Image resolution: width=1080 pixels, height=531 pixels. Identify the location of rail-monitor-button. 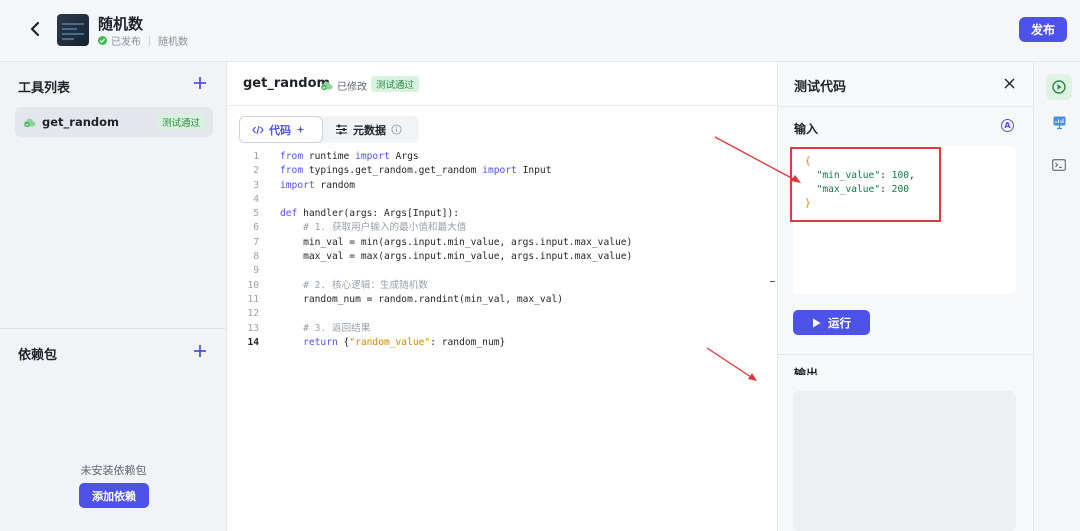
(1059, 122).